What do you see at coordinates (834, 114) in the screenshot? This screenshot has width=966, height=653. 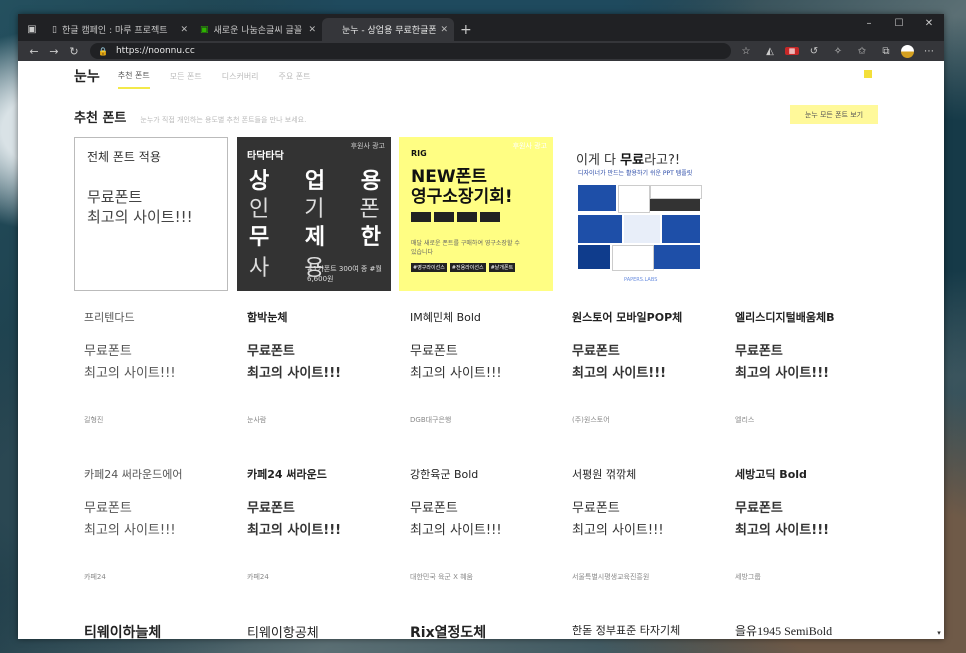 I see `all-fonts-button: 눈누 모든 폰트 보기` at bounding box center [834, 114].